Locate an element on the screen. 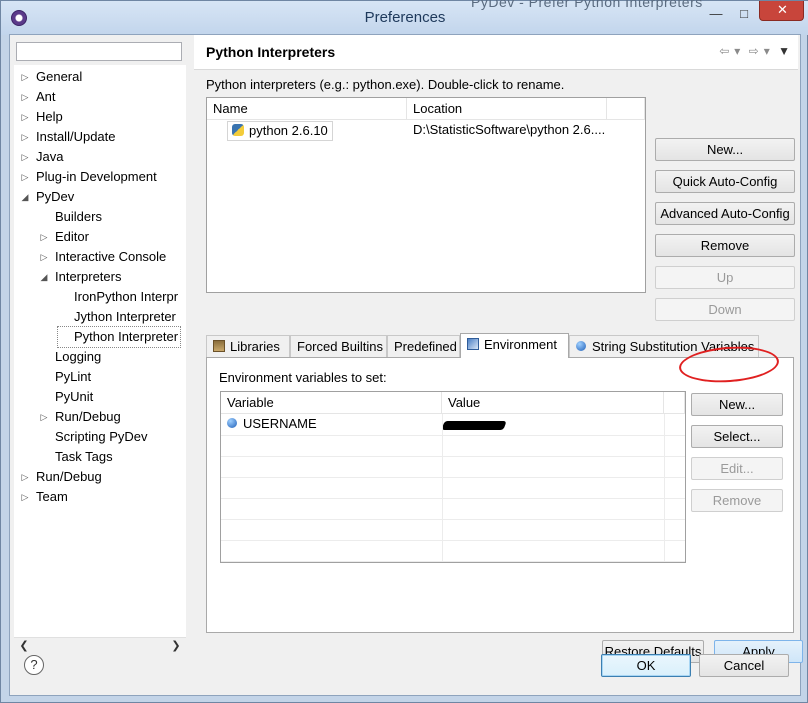 This screenshot has height=703, width=808. tab-predefined: Predefined is located at coordinates (423, 346).